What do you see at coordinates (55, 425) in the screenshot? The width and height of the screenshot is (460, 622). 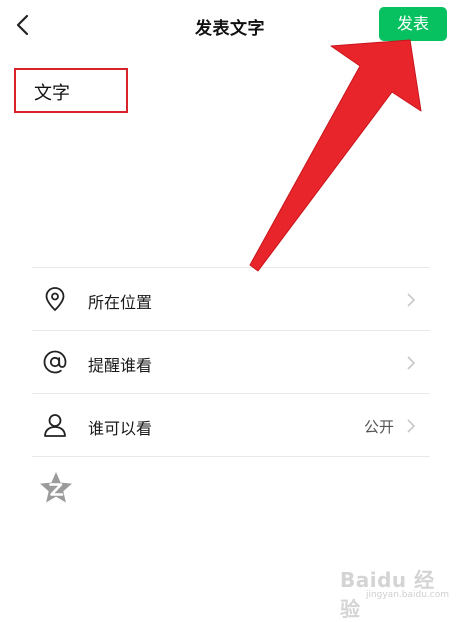 I see `person-icon` at bounding box center [55, 425].